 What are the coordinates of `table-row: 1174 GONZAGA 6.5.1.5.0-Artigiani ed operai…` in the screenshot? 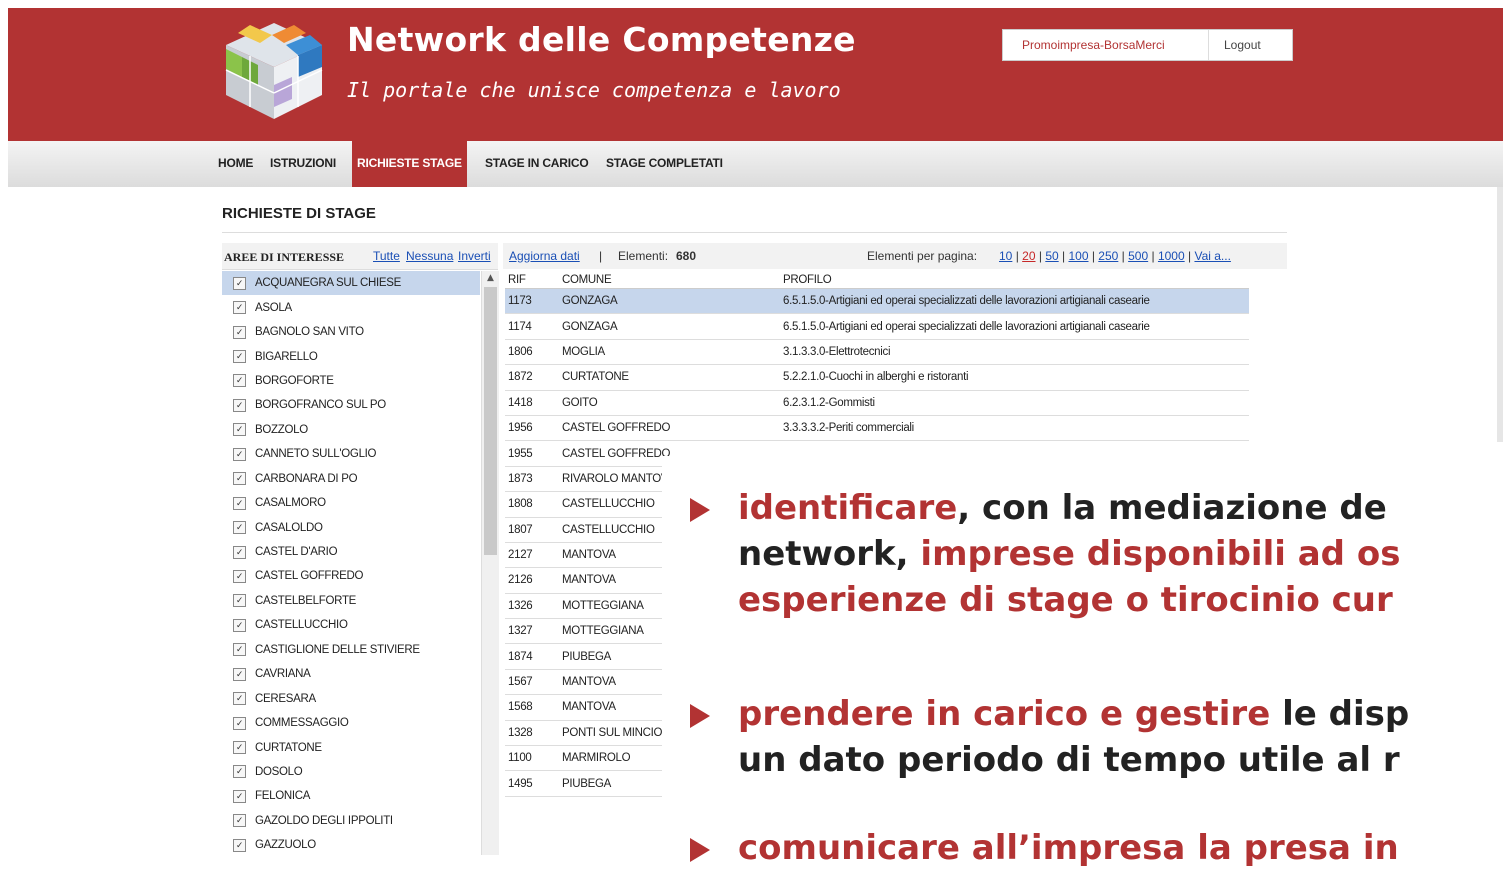 It's located at (877, 327).